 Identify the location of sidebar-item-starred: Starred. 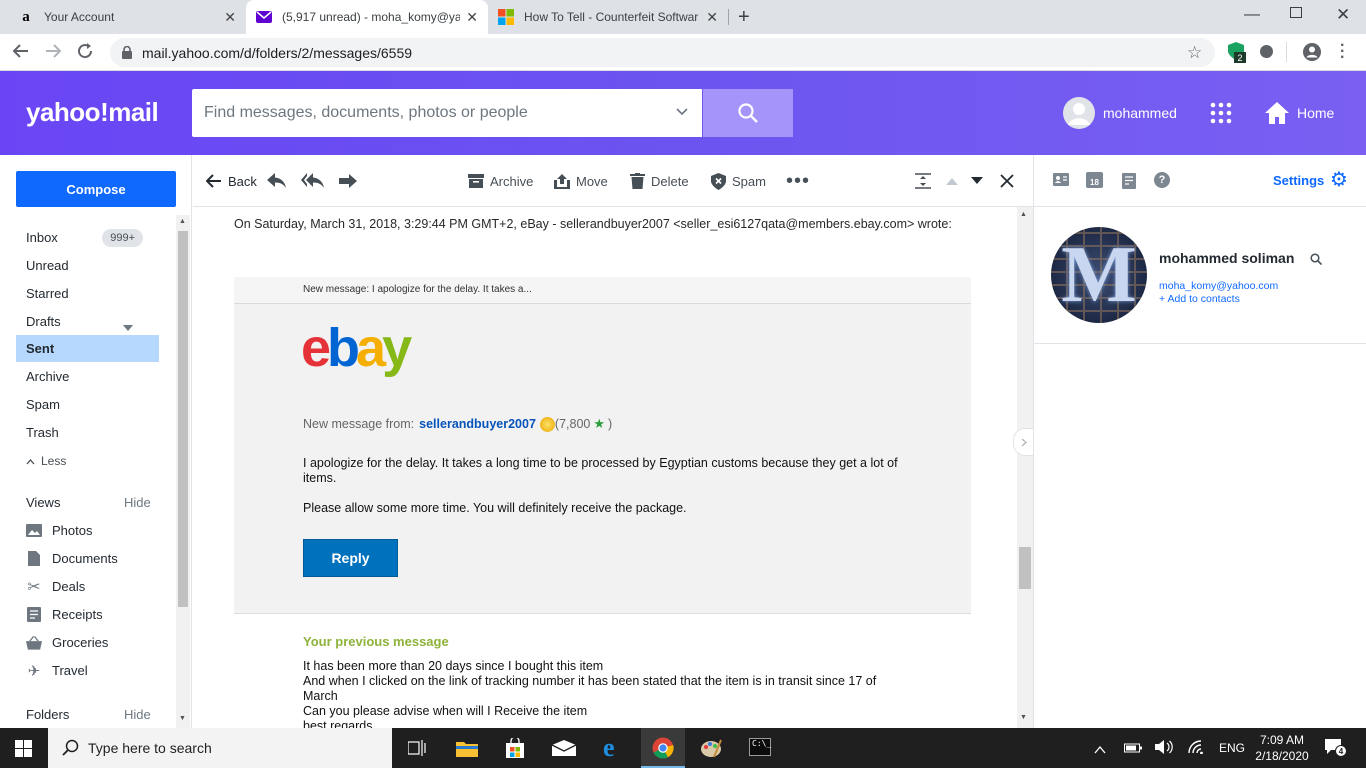
(87, 293).